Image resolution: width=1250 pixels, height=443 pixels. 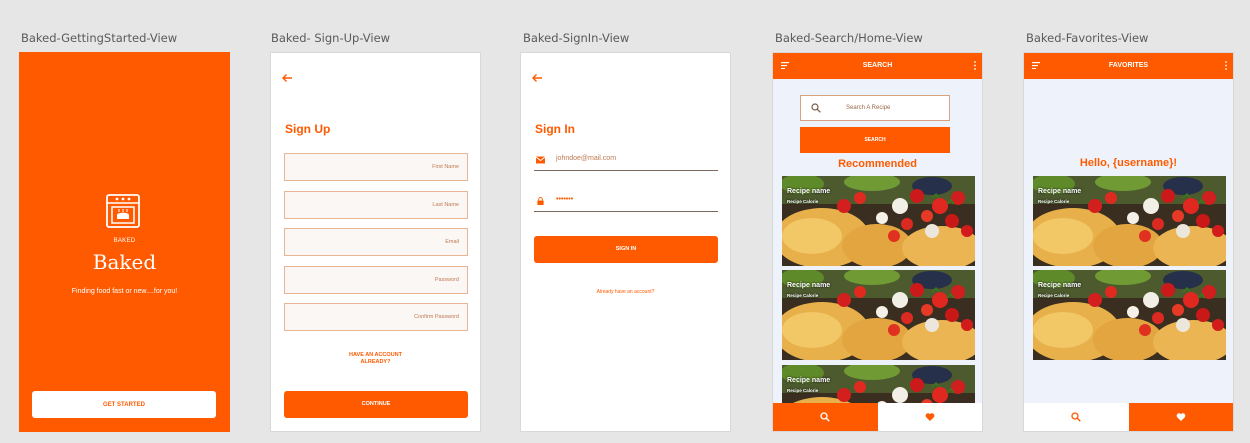 What do you see at coordinates (376, 205) in the screenshot?
I see `last-name-field: Last Name` at bounding box center [376, 205].